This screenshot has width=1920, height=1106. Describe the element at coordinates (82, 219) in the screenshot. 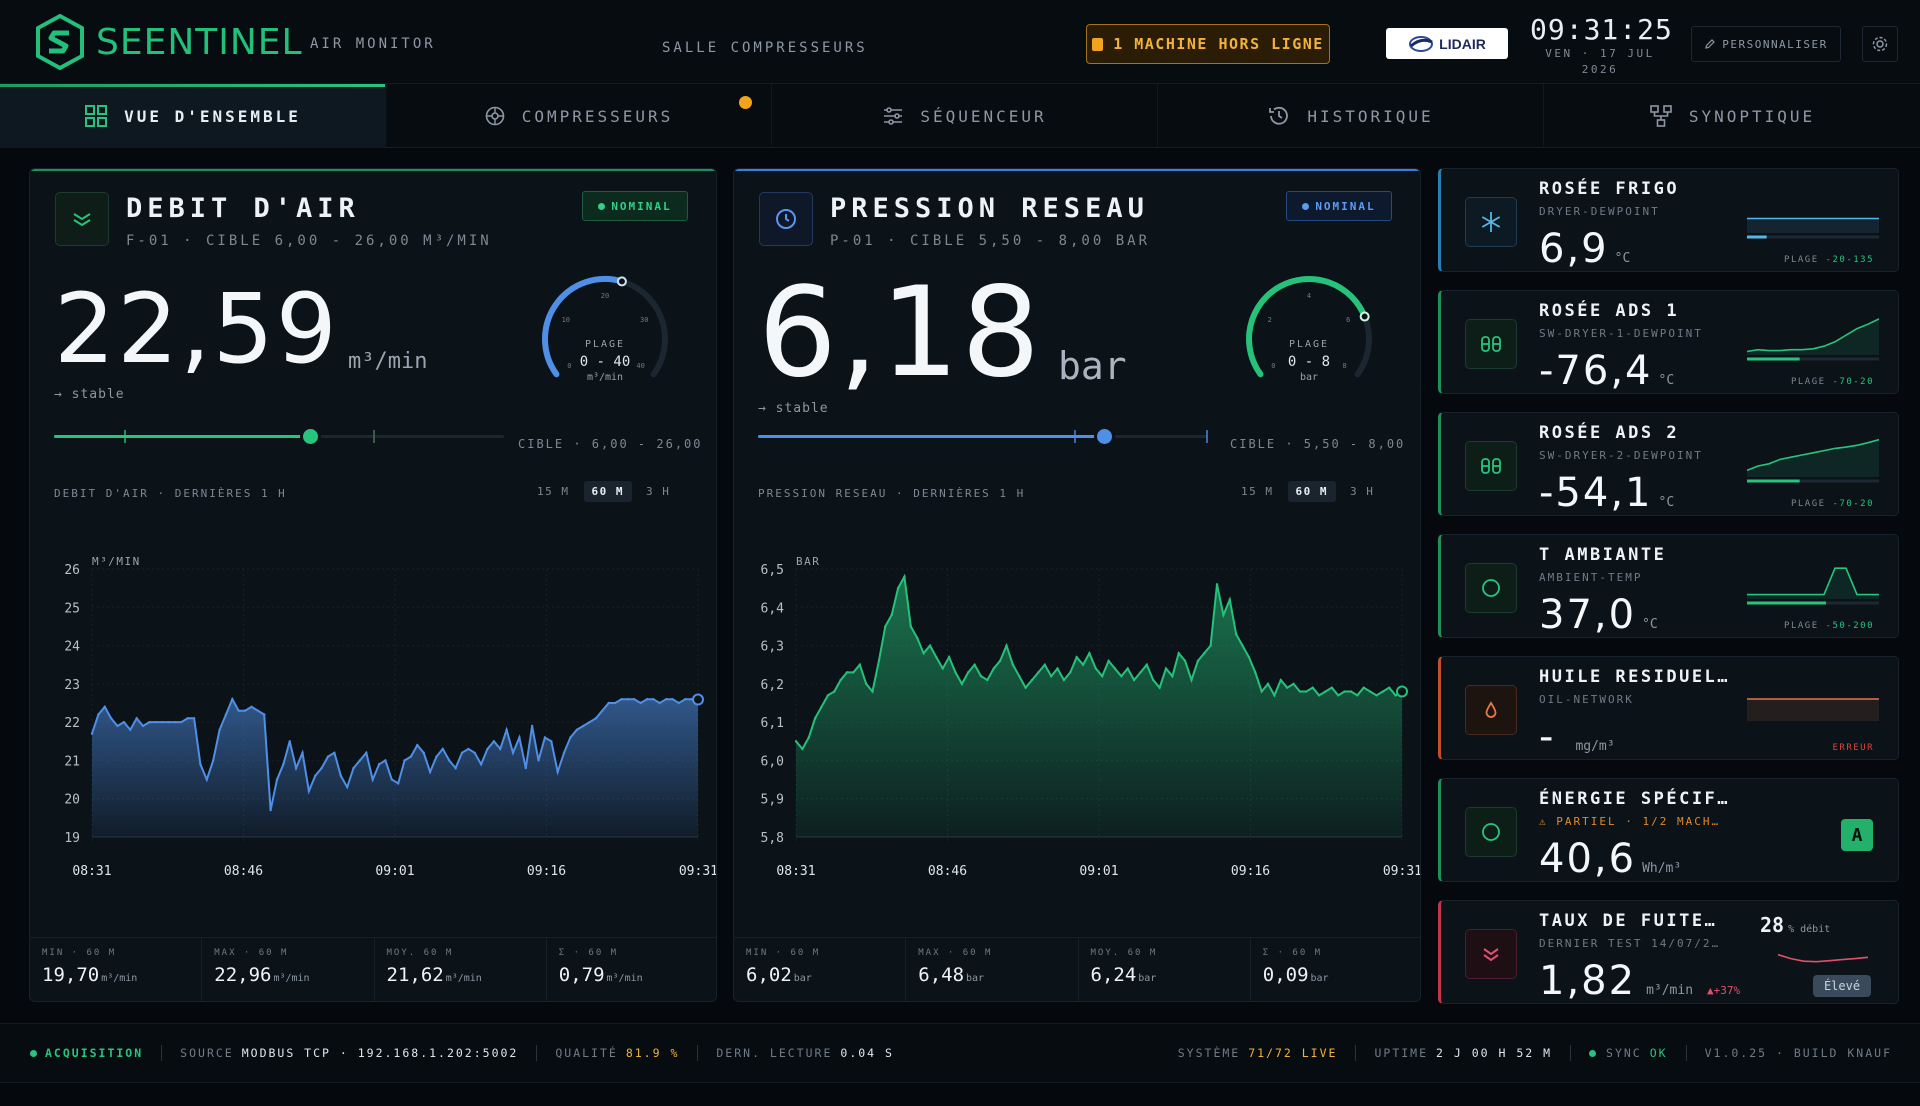

I see `flow-panel-icon` at that location.